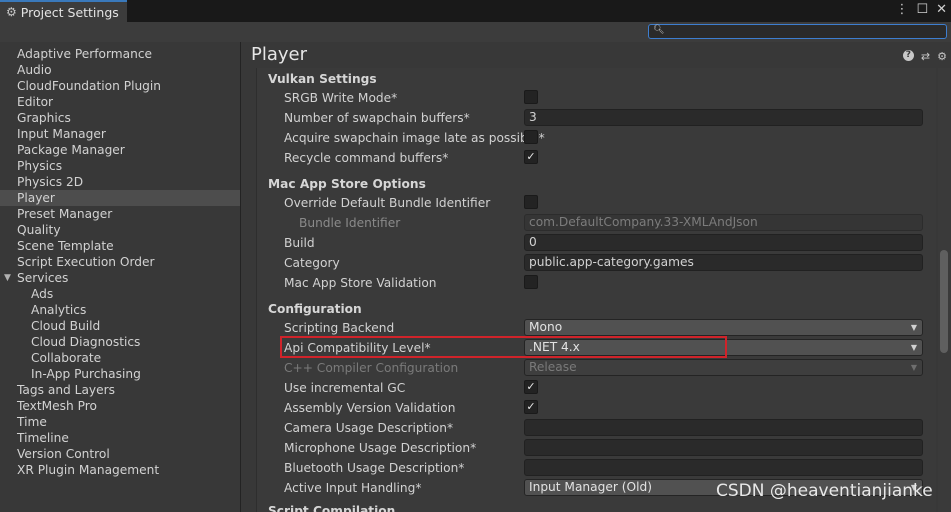  What do you see at coordinates (824, 491) in the screenshot?
I see `watermark: CSDN @heaventianjianke` at bounding box center [824, 491].